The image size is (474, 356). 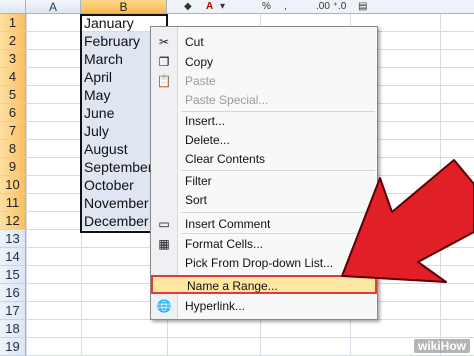 What do you see at coordinates (264, 181) in the screenshot?
I see `menu-item-filter: Filter` at bounding box center [264, 181].